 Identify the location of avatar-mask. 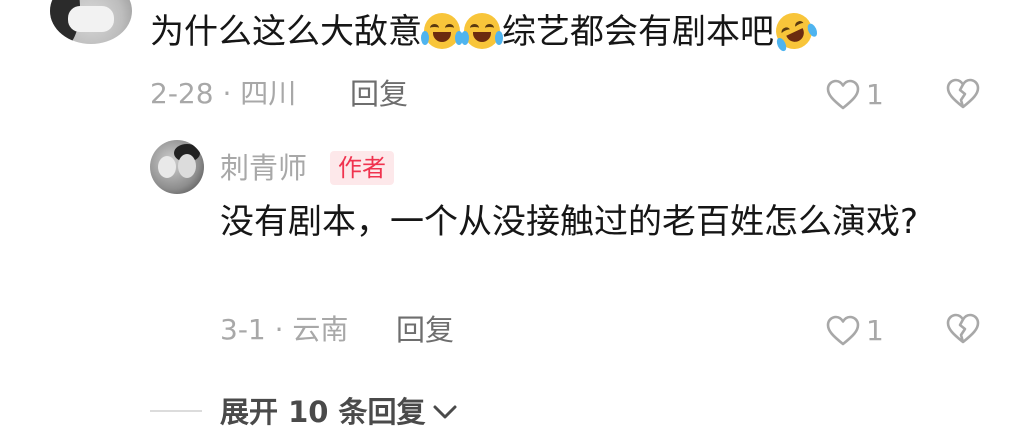
(91, 19).